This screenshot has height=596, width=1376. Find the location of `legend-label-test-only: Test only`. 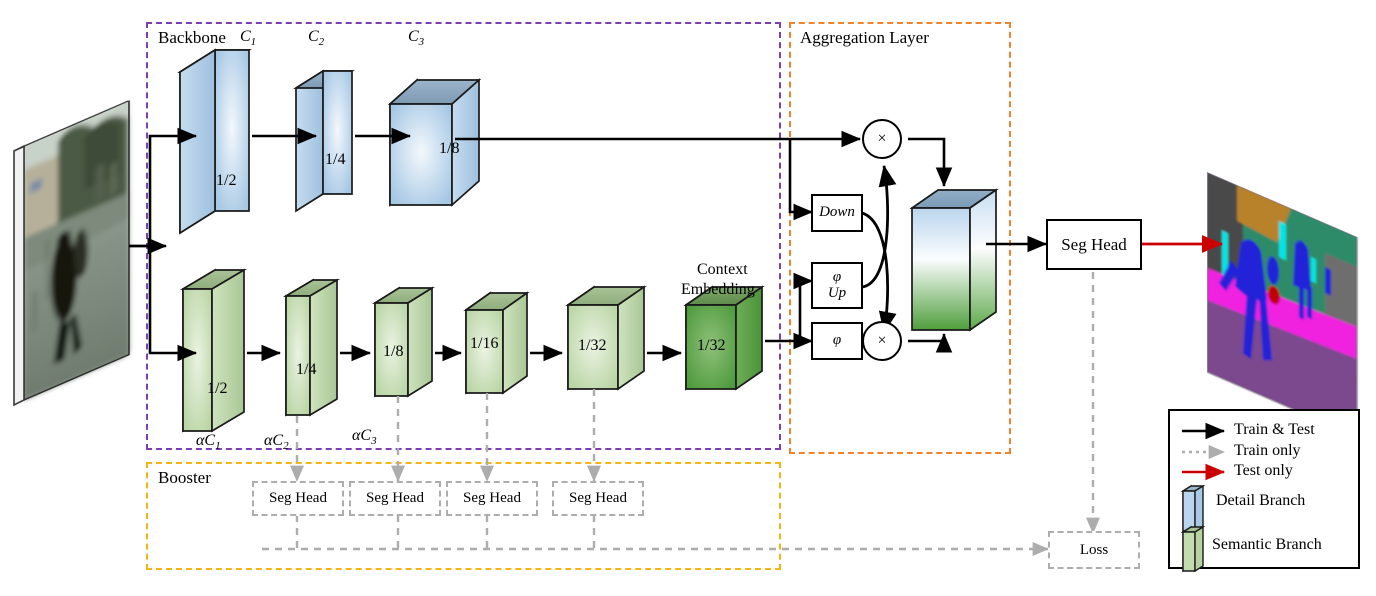

legend-label-test-only: Test only is located at coordinates (1263, 470).